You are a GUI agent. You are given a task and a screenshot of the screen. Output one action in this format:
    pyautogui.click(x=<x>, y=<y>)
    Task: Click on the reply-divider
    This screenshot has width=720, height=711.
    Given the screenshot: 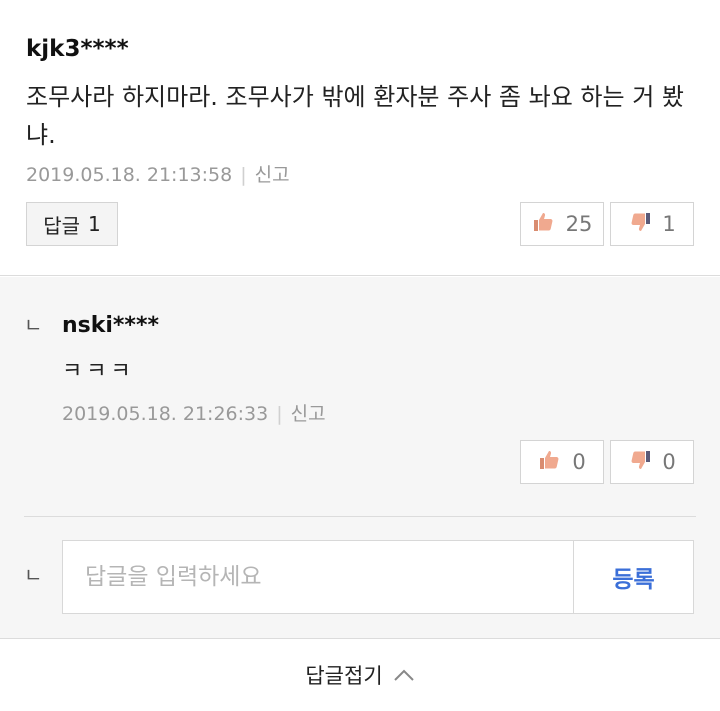 What is the action you would take?
    pyautogui.click(x=360, y=516)
    